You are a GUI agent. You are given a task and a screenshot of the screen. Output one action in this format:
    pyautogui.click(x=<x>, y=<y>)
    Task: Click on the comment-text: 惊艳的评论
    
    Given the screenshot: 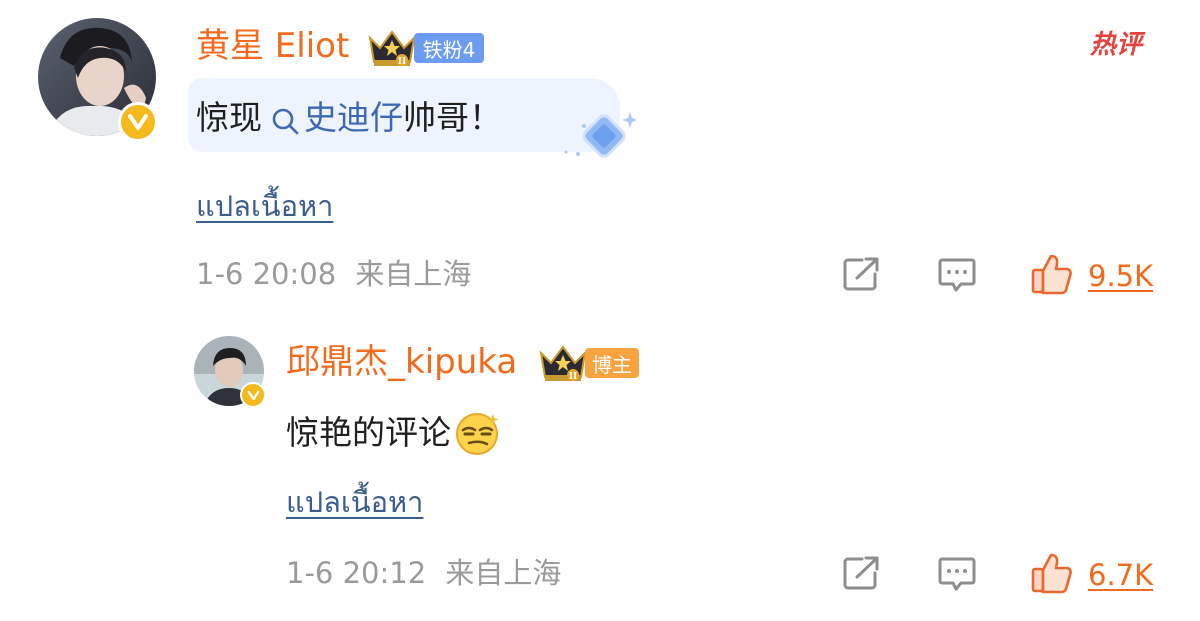 What is the action you would take?
    pyautogui.click(x=394, y=433)
    